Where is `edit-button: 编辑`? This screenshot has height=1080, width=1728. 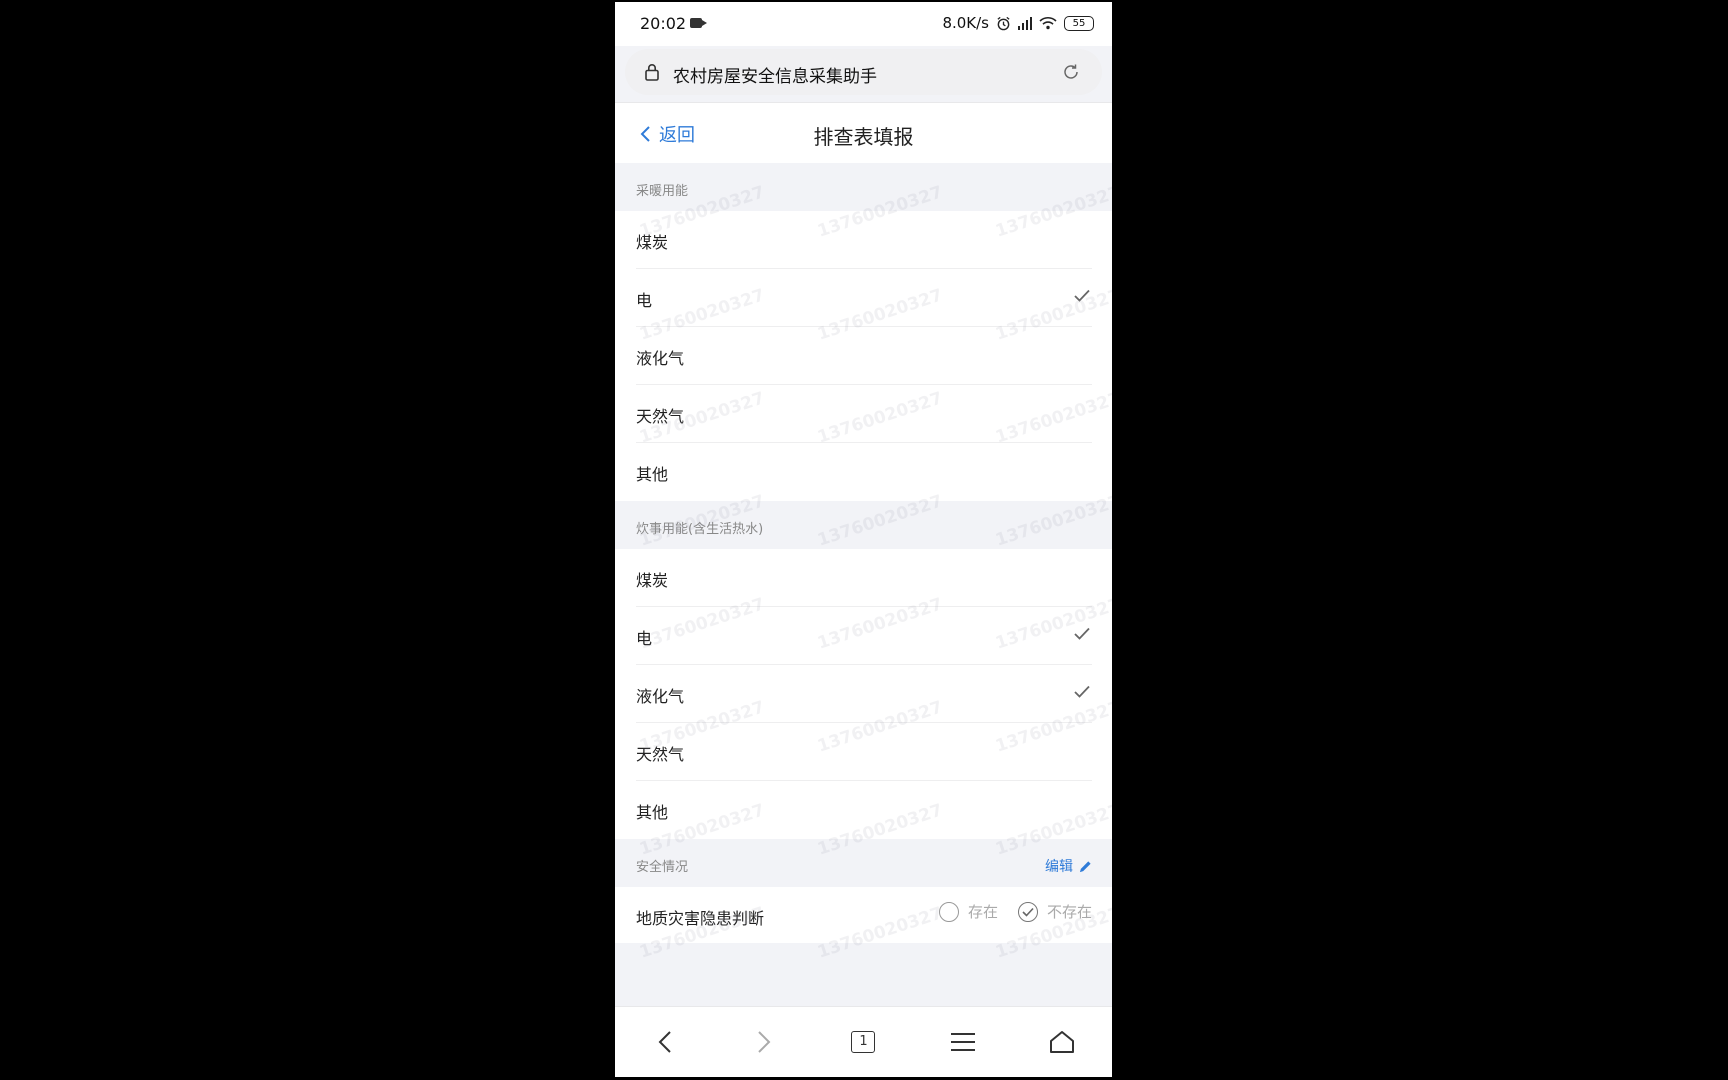
edit-button: 编辑 is located at coordinates (1068, 866).